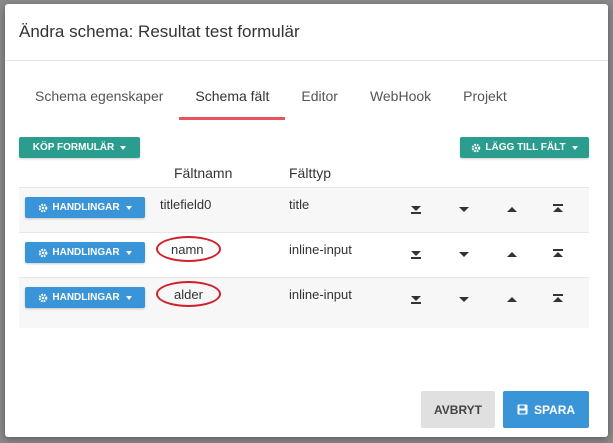 The height and width of the screenshot is (443, 613). What do you see at coordinates (319, 98) in the screenshot?
I see `tab-editor: Editor` at bounding box center [319, 98].